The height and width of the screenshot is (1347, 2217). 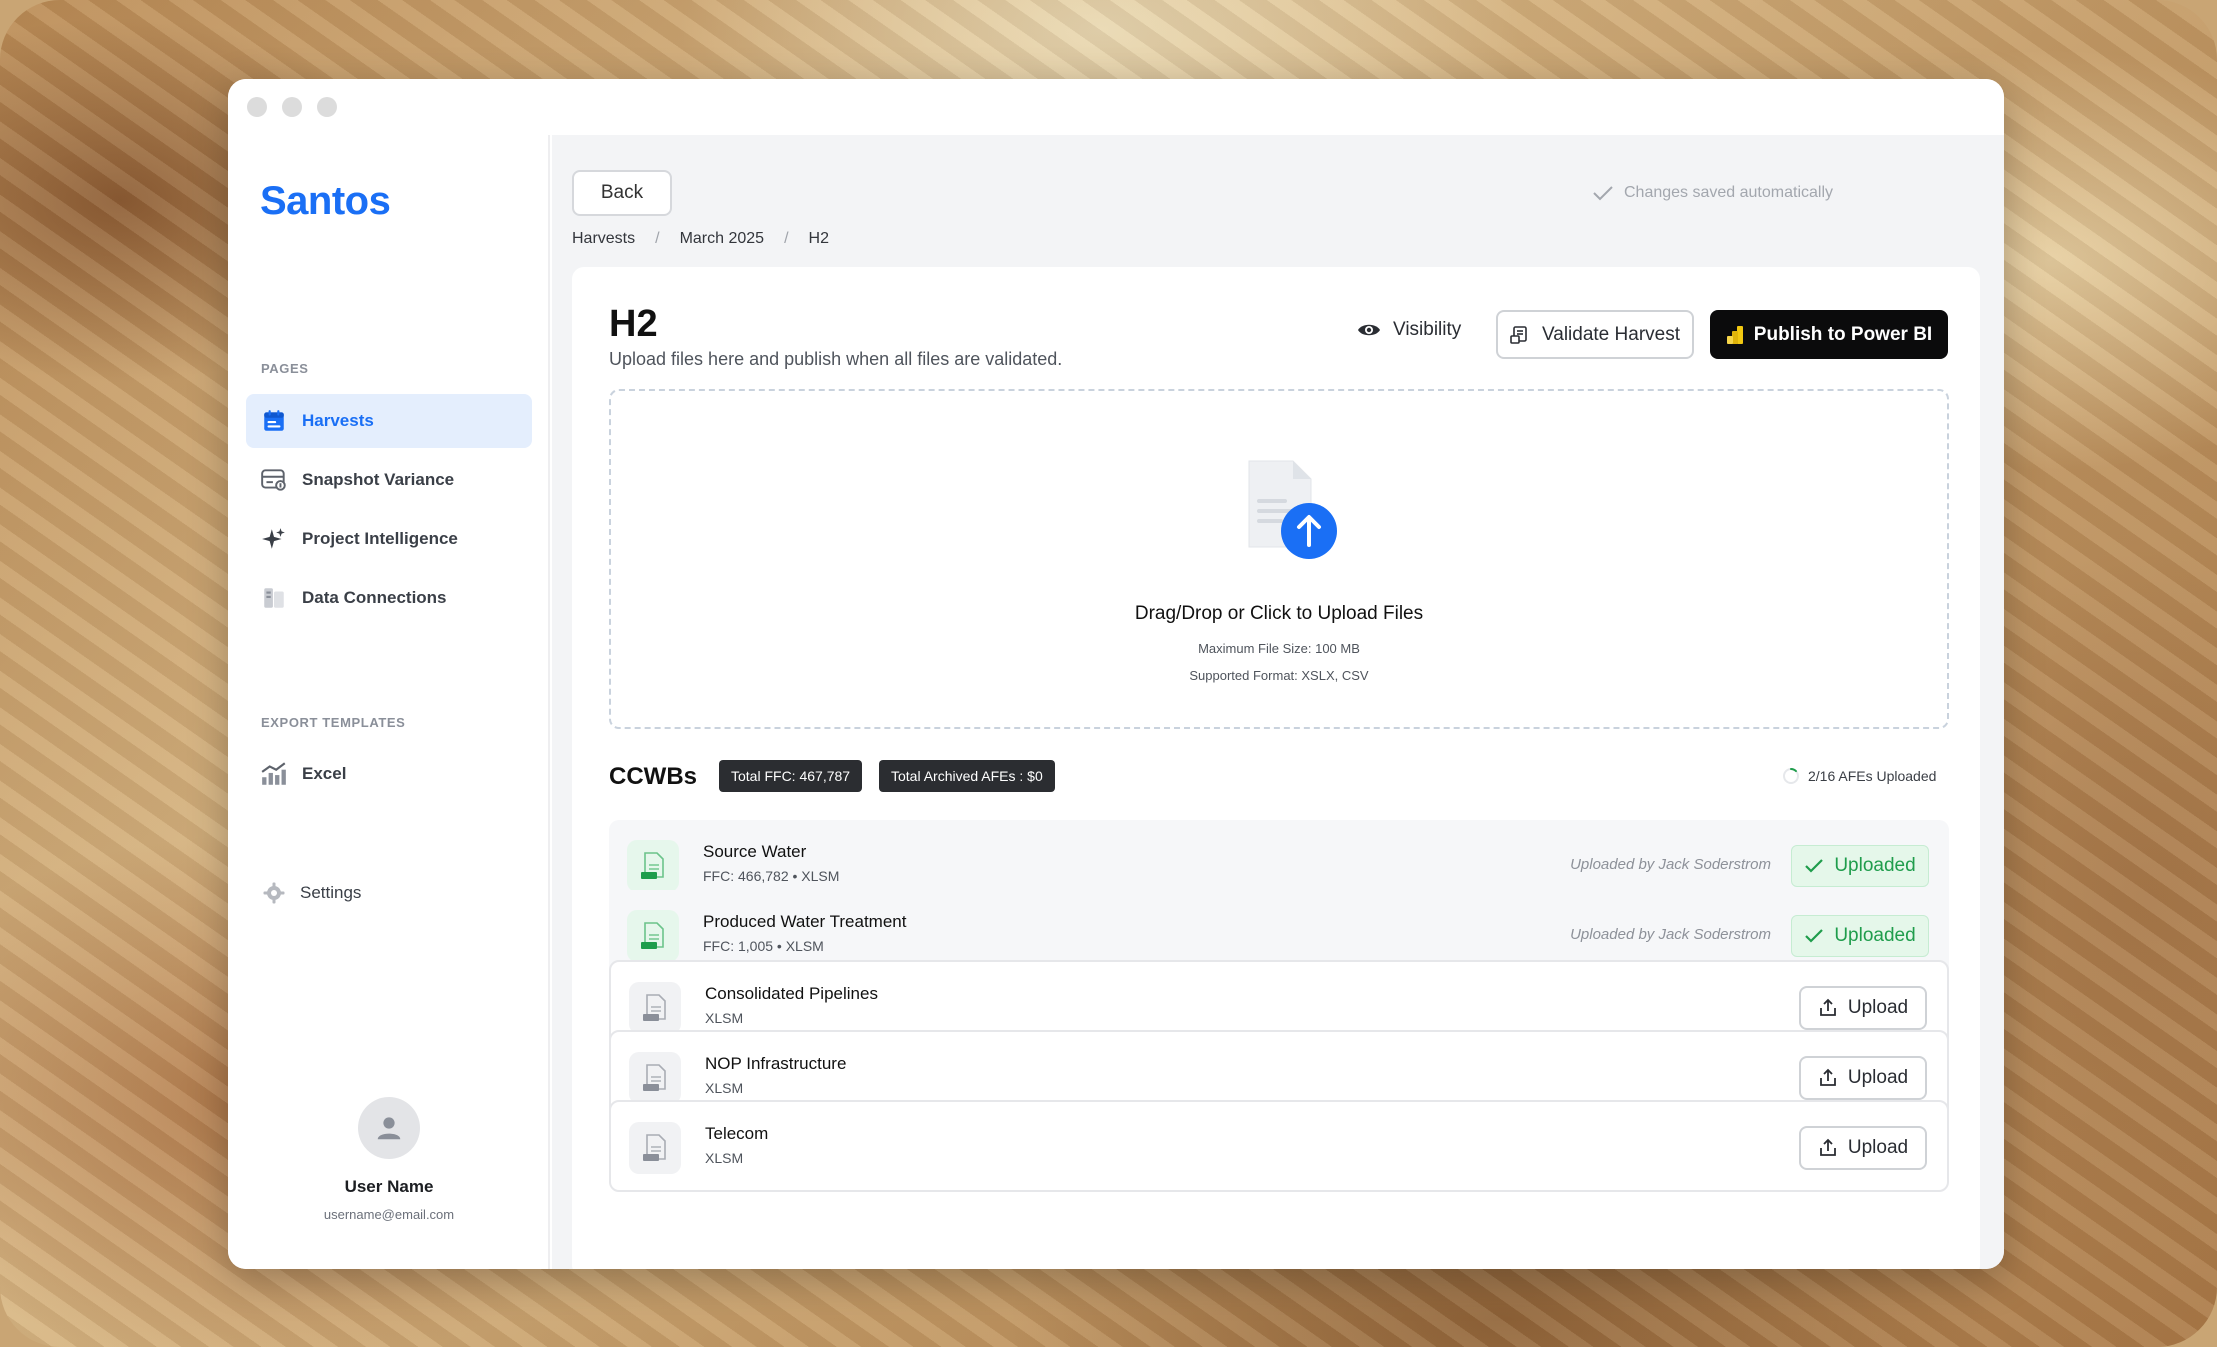 I want to click on sidebar-item-settings: Settings, so click(x=389, y=893).